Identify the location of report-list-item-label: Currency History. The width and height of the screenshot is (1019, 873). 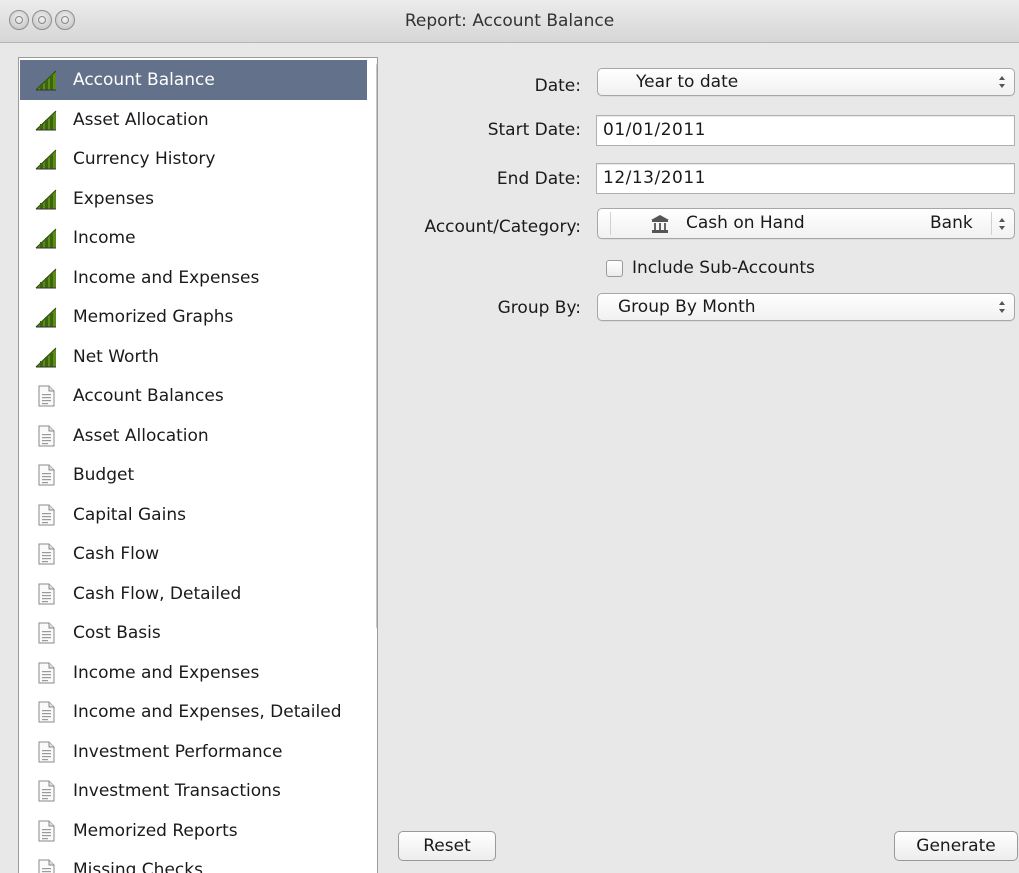
(144, 159).